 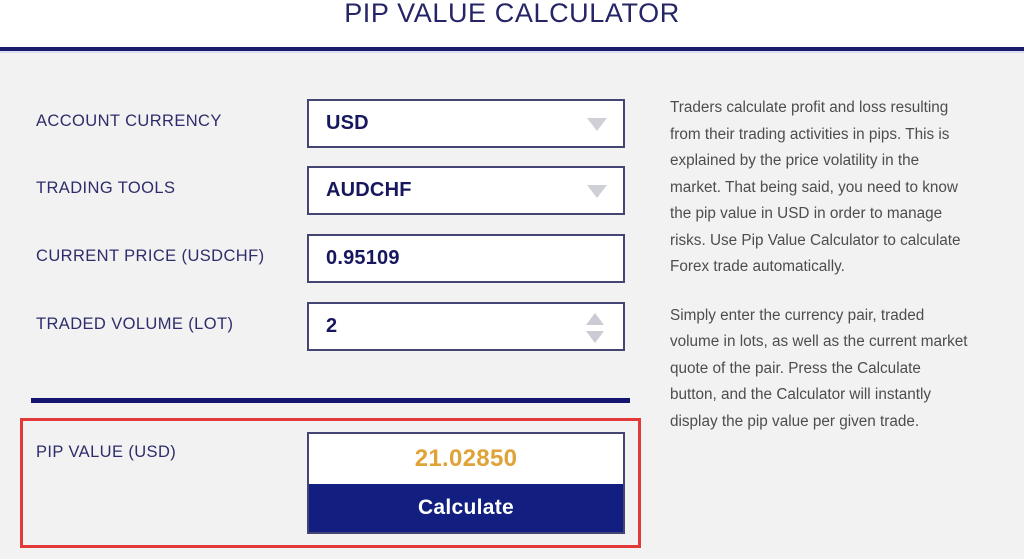 I want to click on traded-volume-value: 2, so click(x=332, y=326).